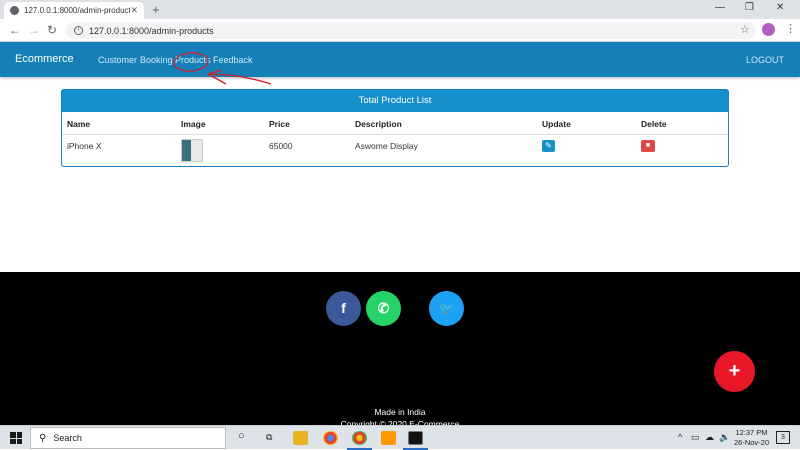  I want to click on file-explorer-icon, so click(300, 438).